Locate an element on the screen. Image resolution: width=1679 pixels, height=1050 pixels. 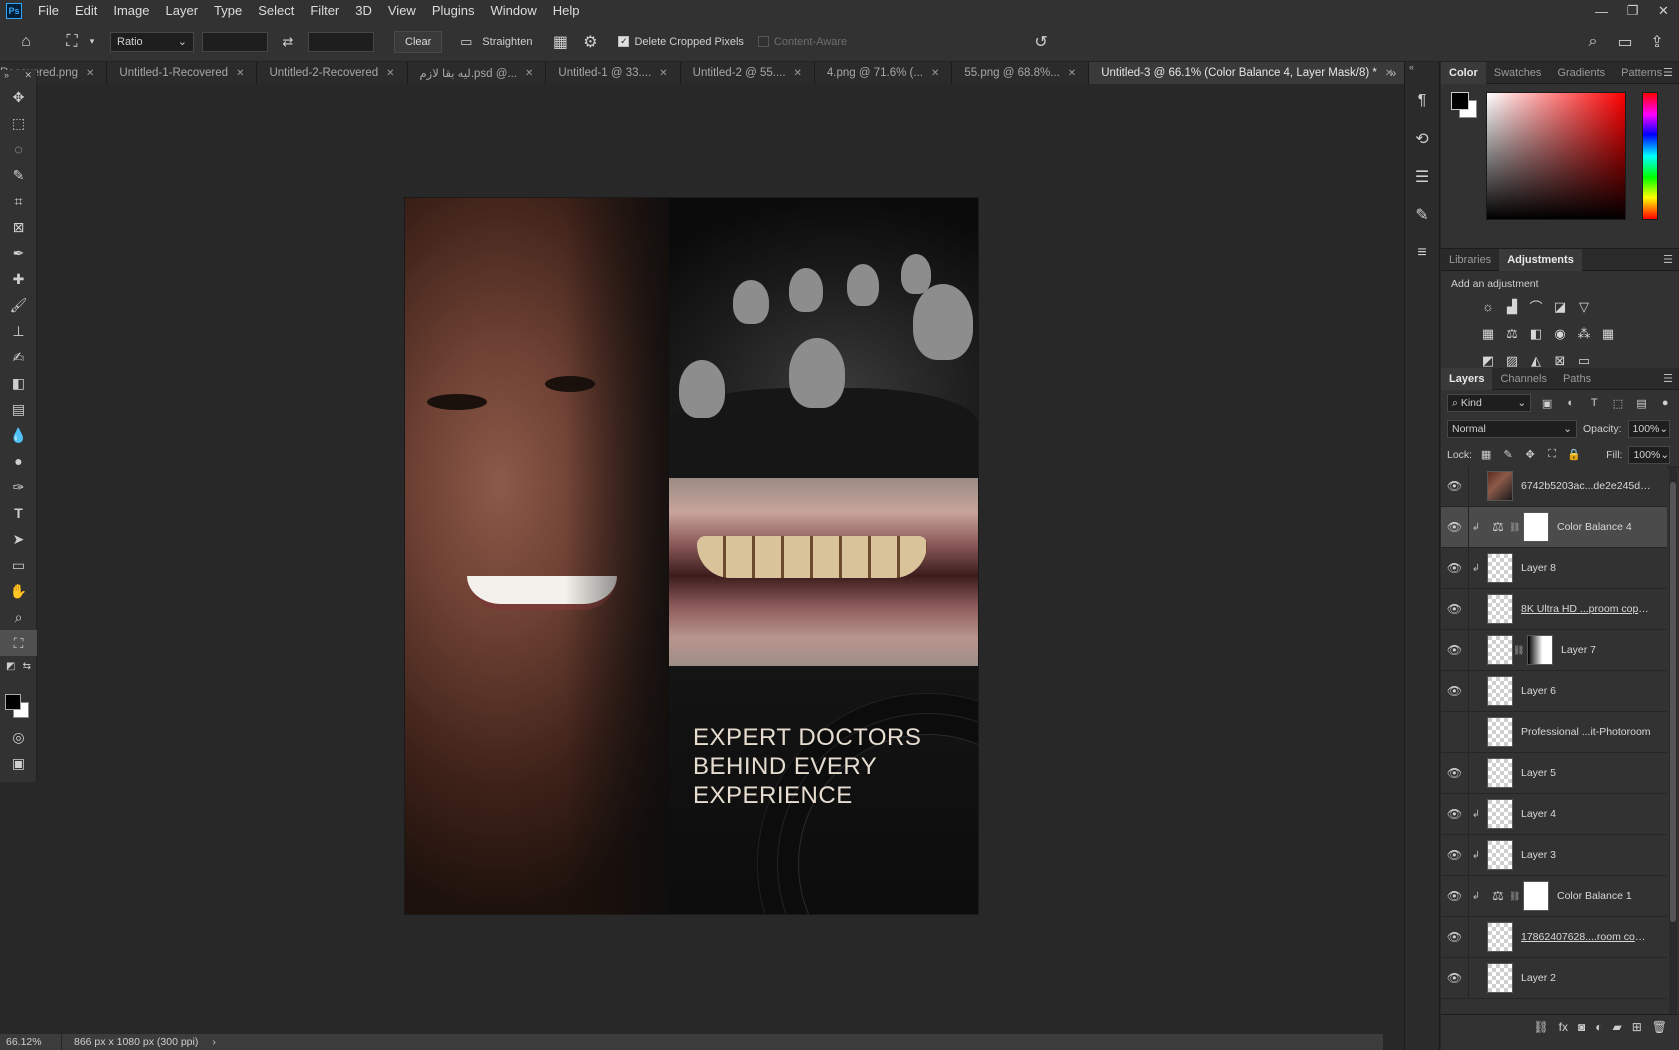
document-tab: 4.png @ 71.6% (... ✕ is located at coordinates (883, 73).